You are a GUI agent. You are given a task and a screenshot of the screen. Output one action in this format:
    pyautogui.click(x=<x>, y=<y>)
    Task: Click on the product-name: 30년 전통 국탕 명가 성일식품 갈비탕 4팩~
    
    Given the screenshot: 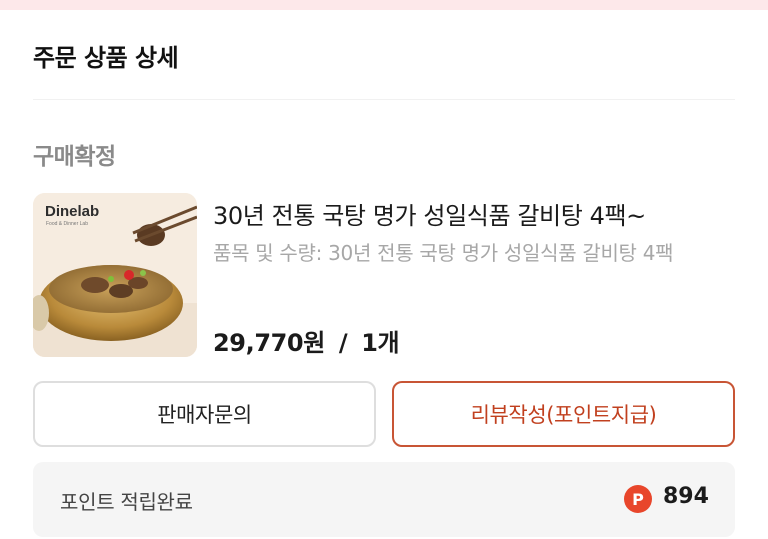 What is the action you would take?
    pyautogui.click(x=473, y=213)
    